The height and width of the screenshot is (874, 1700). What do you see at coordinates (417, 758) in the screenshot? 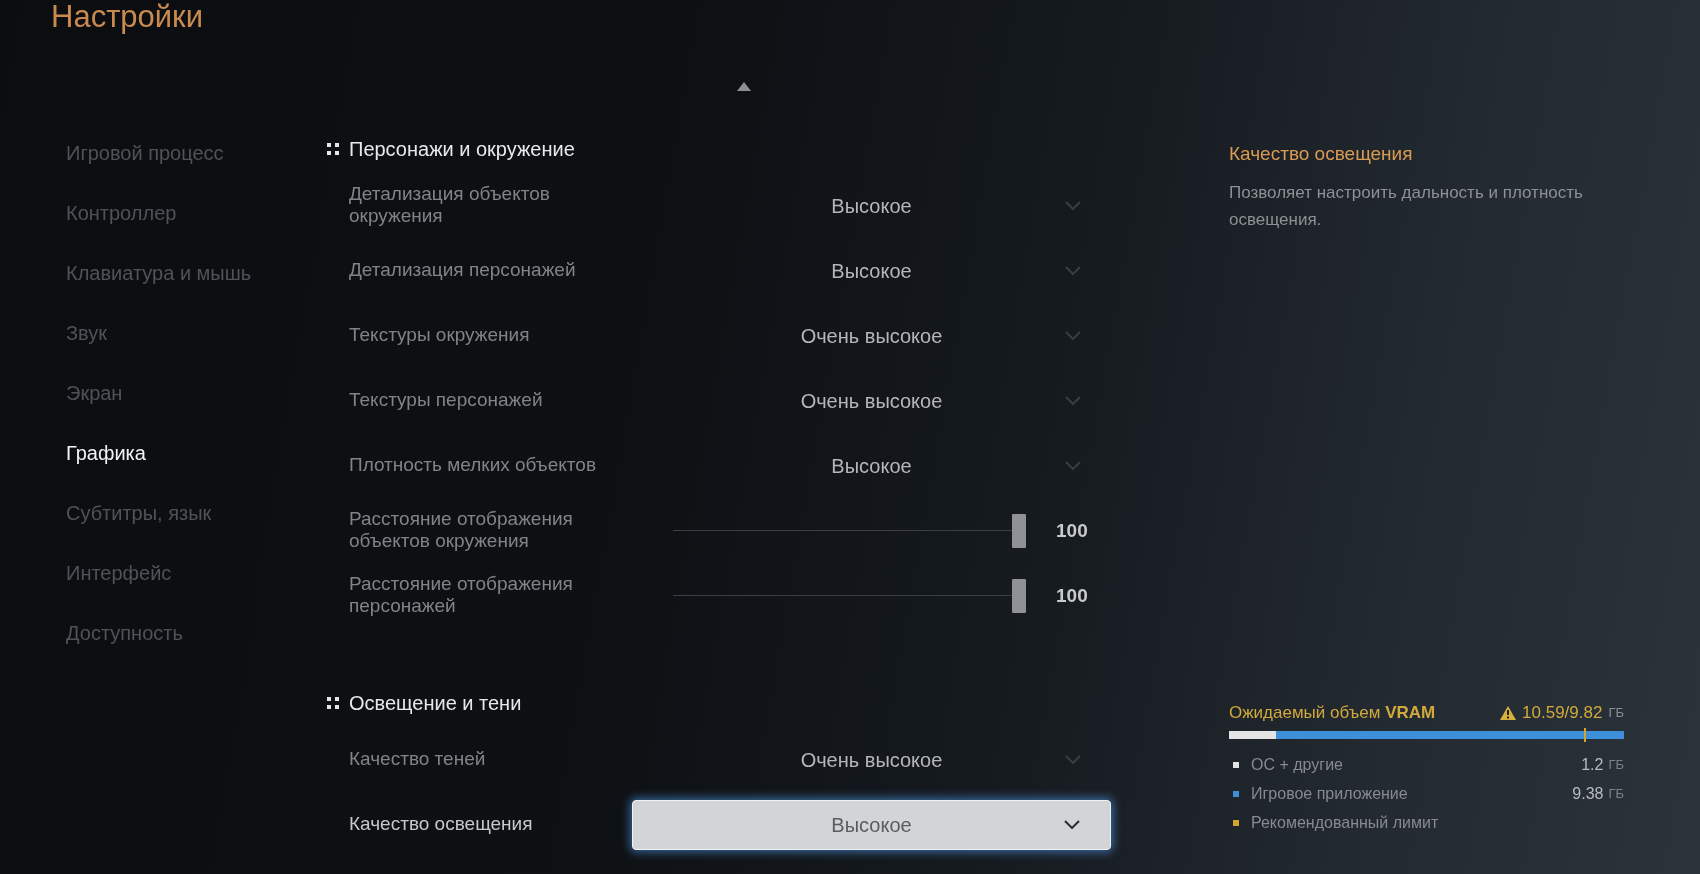
I see `setting-label: Качество теней` at bounding box center [417, 758].